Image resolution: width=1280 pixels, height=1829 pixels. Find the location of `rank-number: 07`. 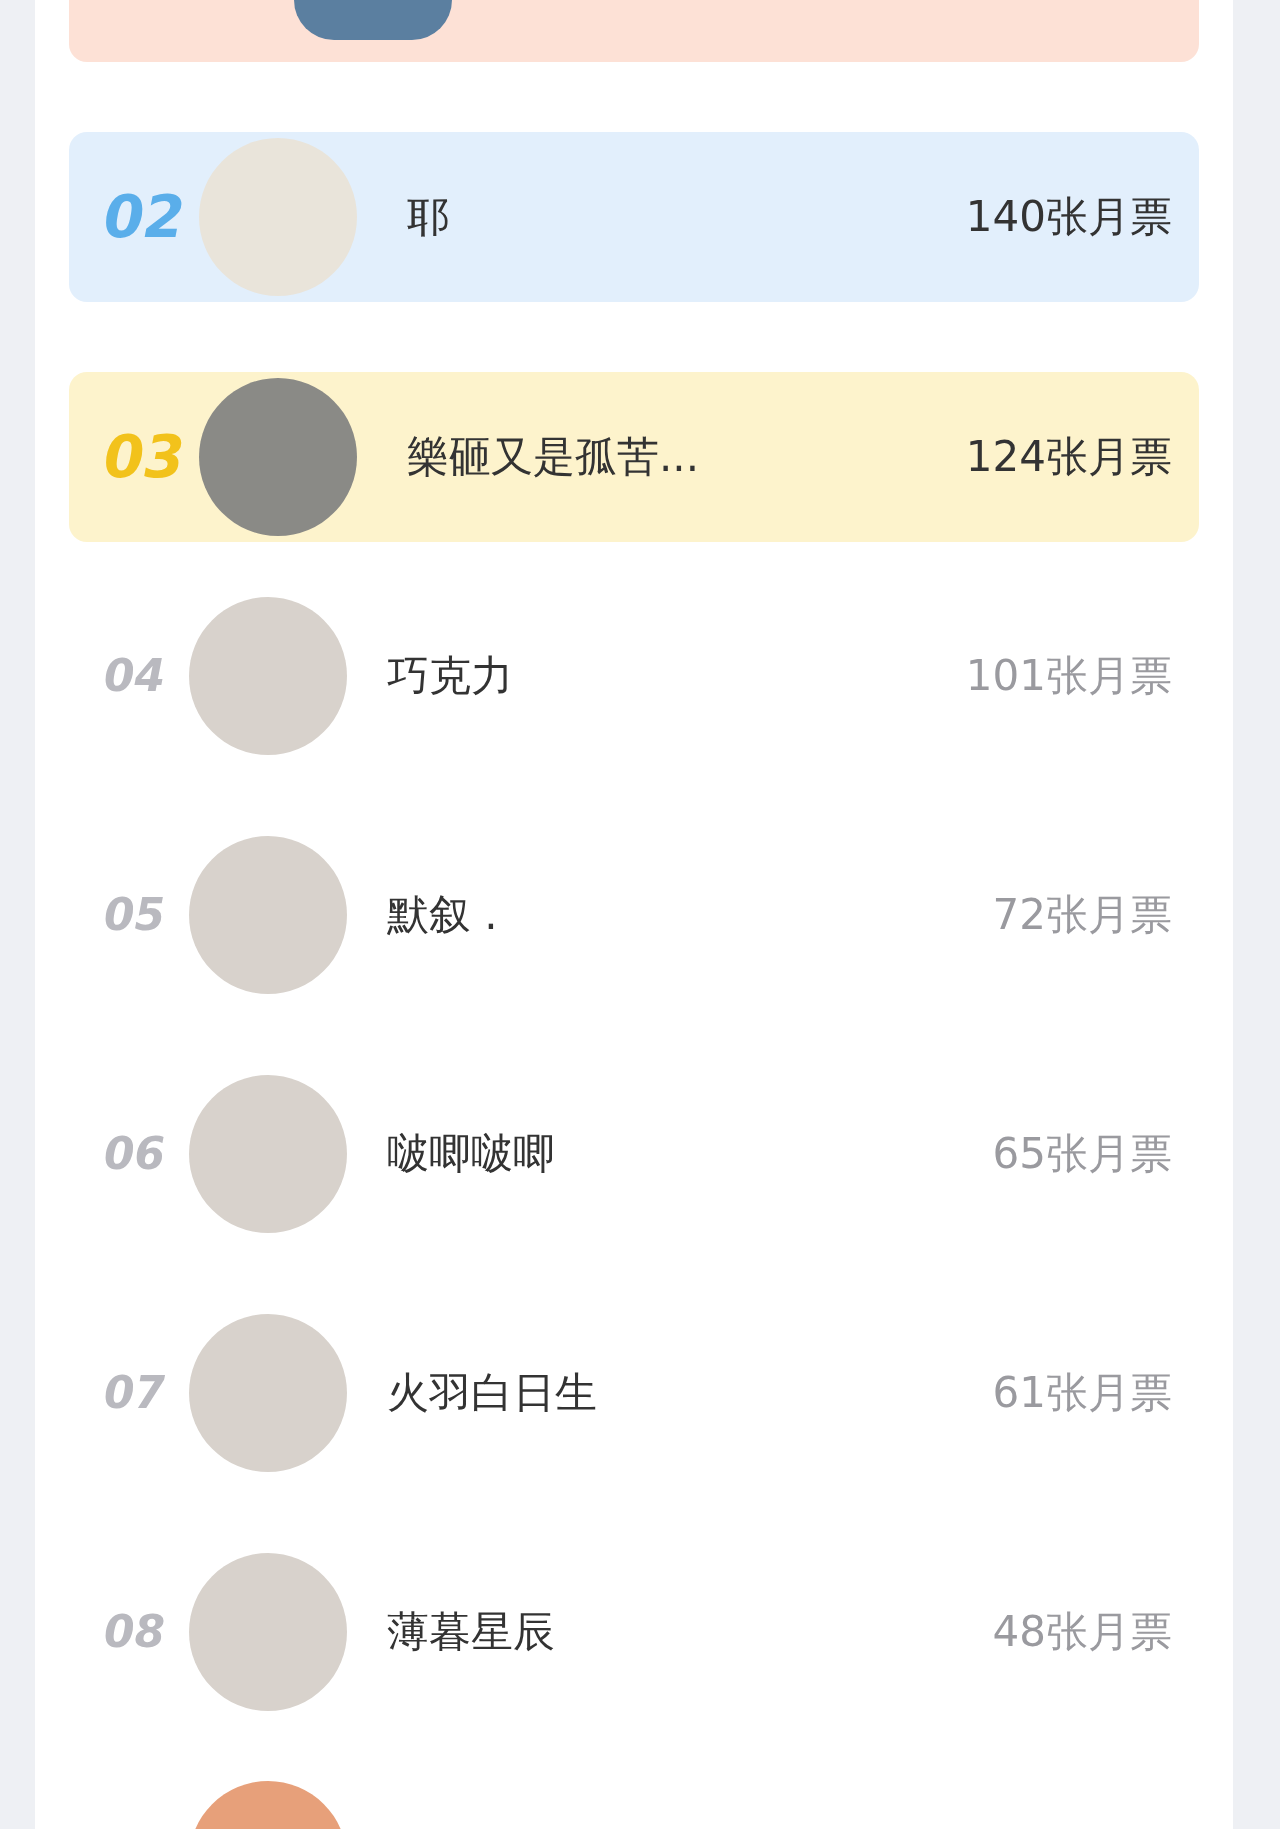

rank-number: 07 is located at coordinates (135, 1392).